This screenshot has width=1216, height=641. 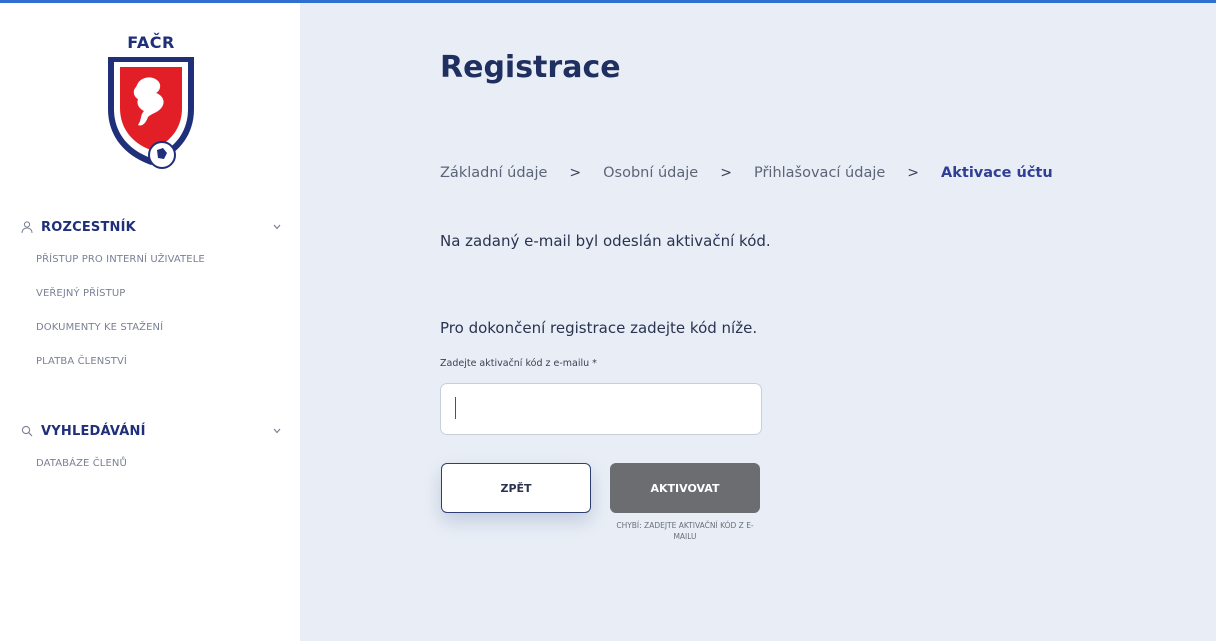 What do you see at coordinates (518, 363) in the screenshot?
I see `activation-code-label: Zadejte aktivační kód z e-mailu *` at bounding box center [518, 363].